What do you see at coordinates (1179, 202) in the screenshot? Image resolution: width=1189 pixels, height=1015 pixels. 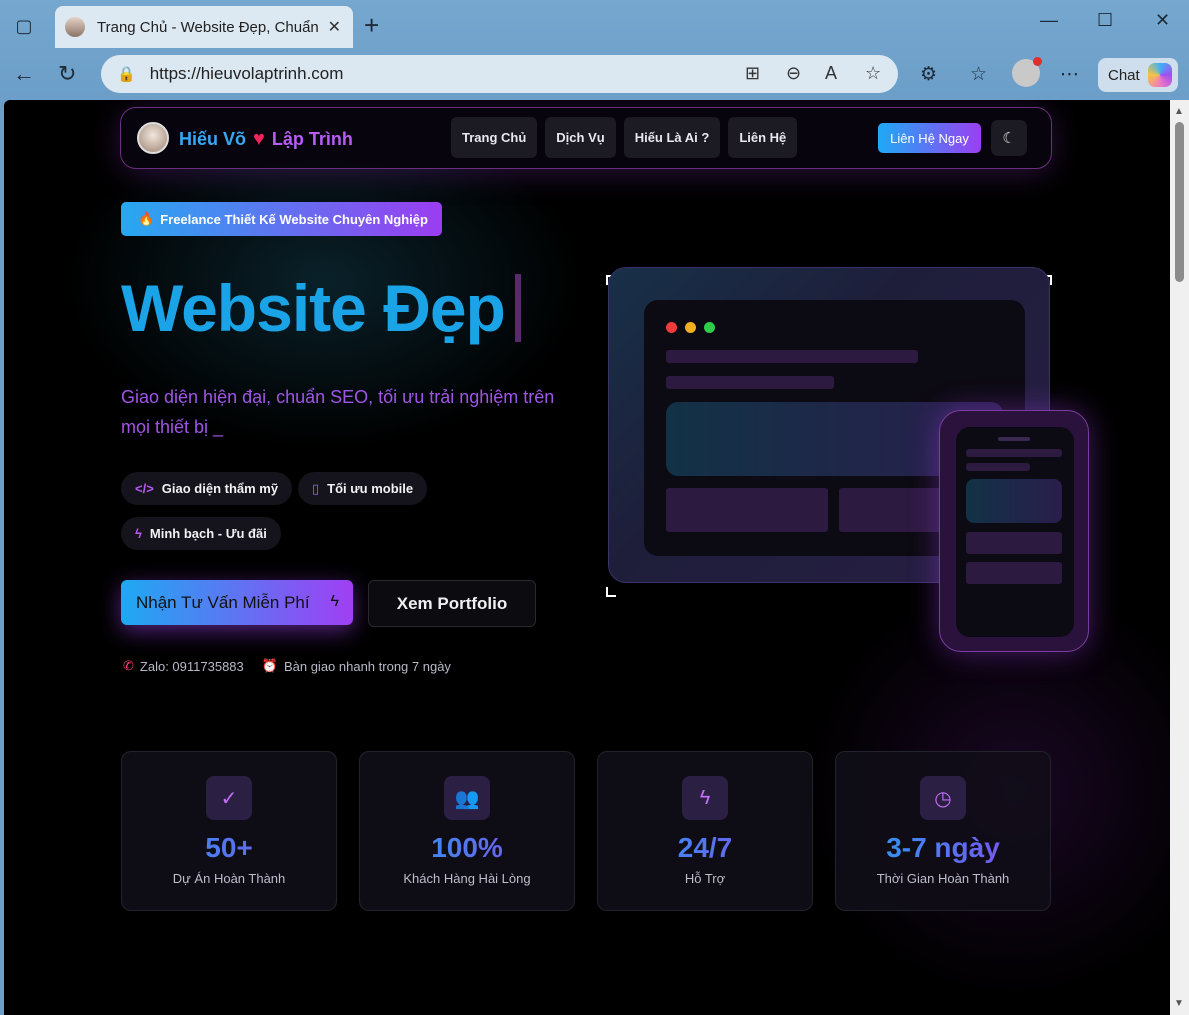 I see `scrollbar-thumb` at bounding box center [1179, 202].